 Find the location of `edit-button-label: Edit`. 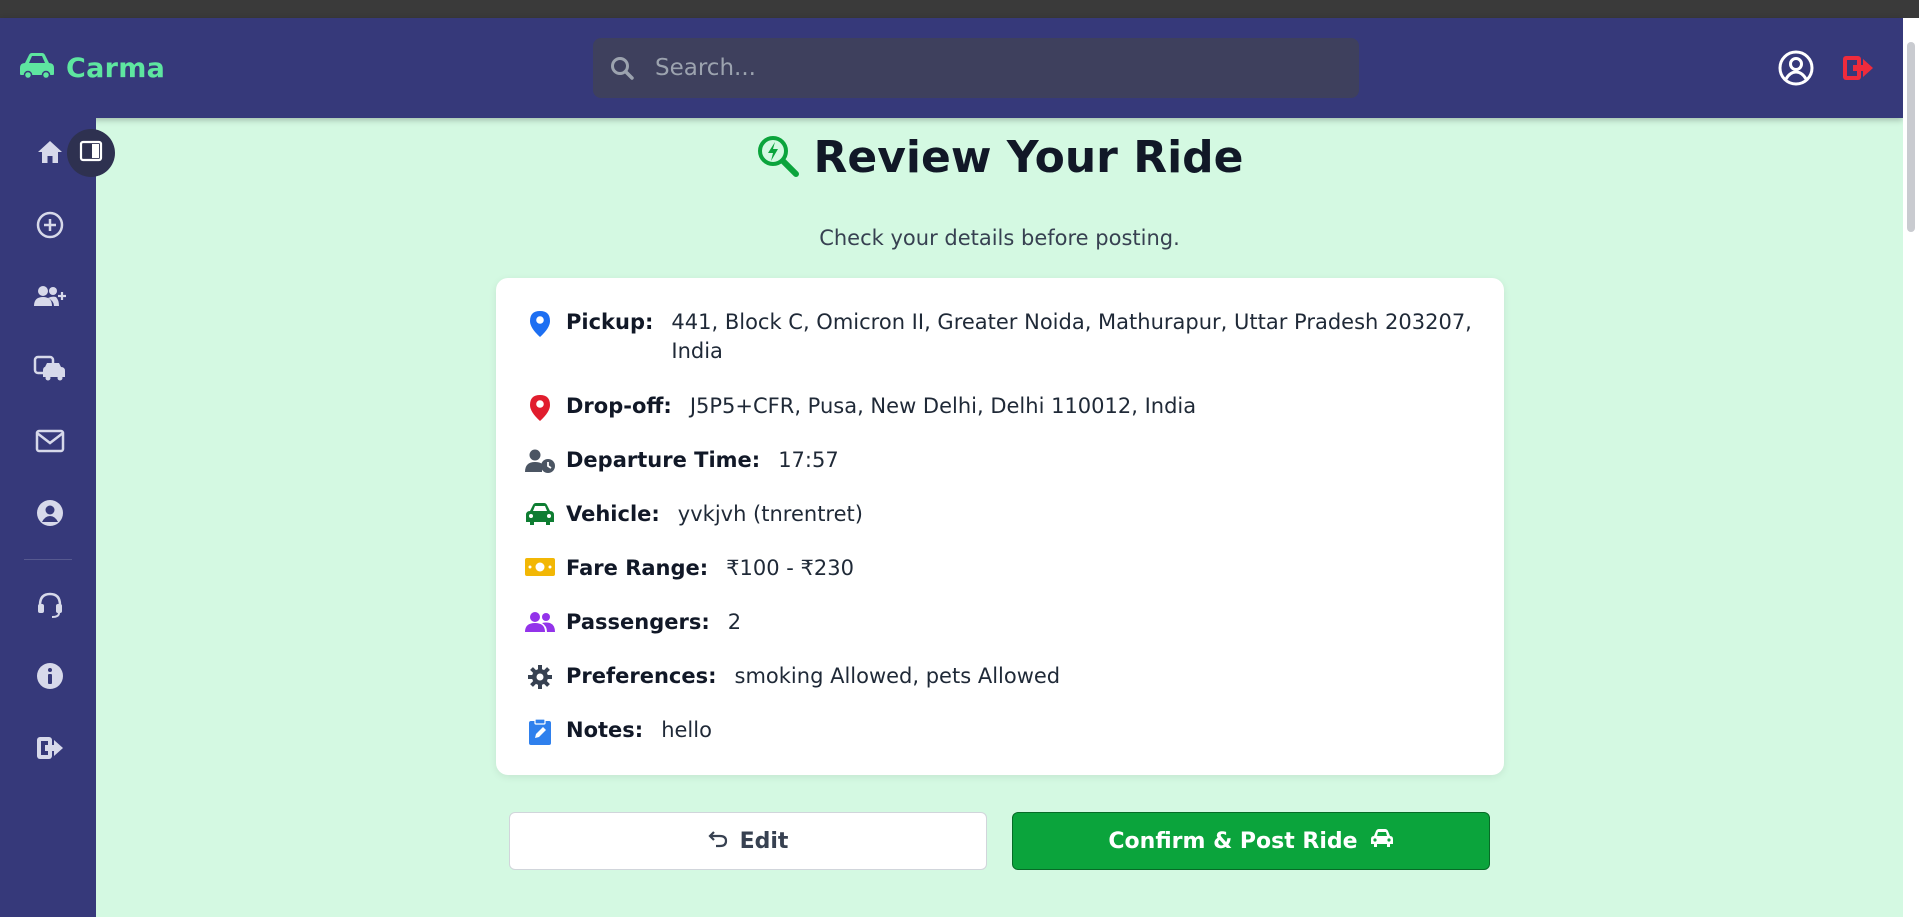

edit-button-label: Edit is located at coordinates (764, 841).